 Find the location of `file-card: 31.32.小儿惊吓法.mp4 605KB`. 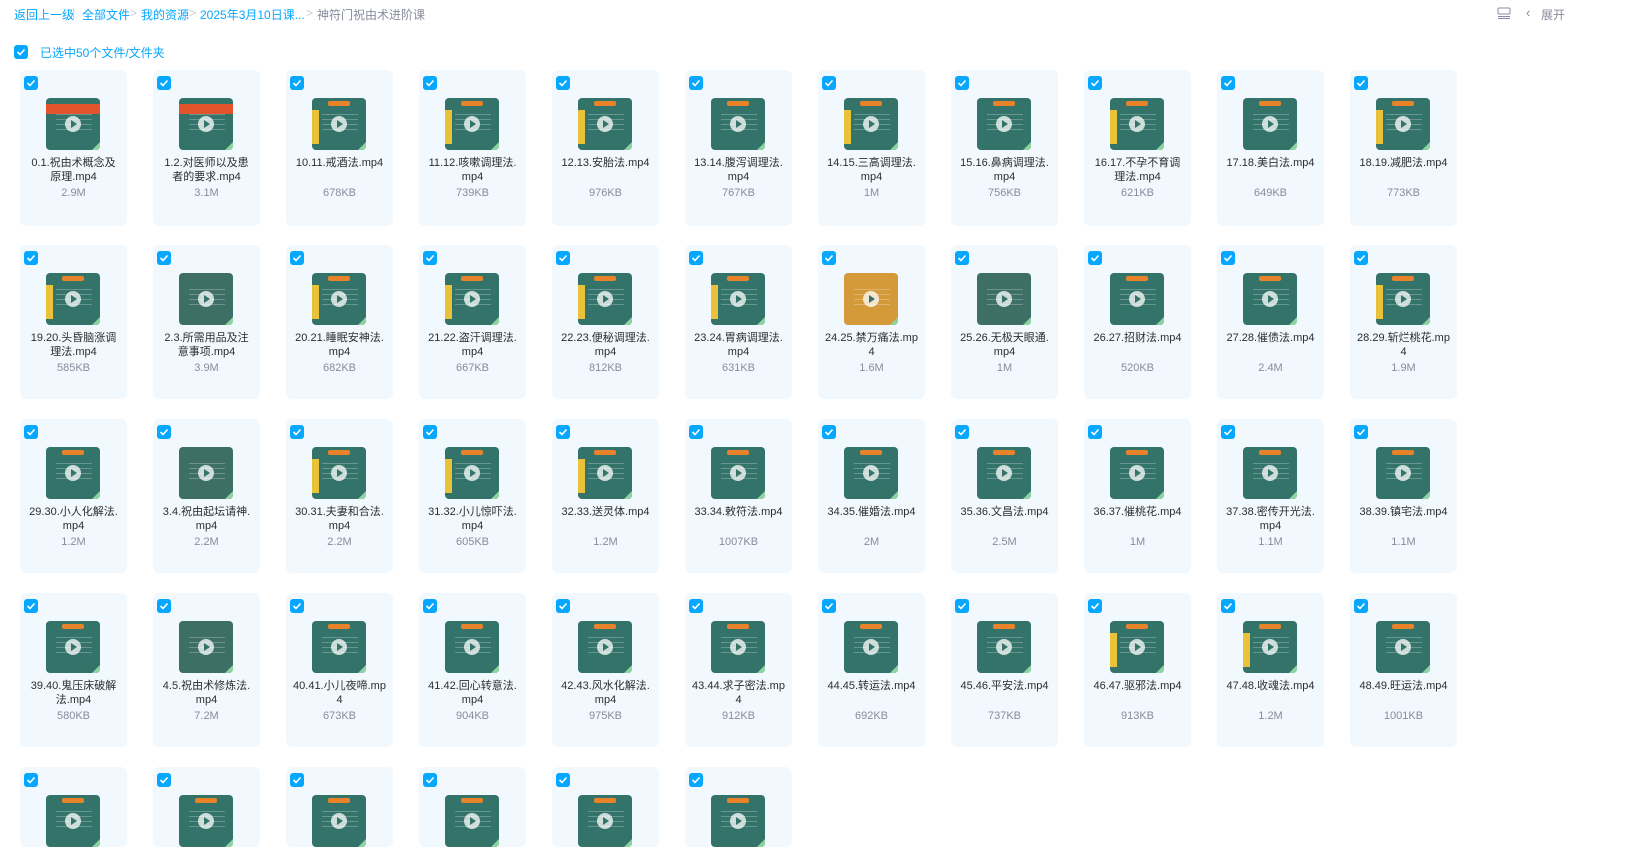

file-card: 31.32.小儿惊吓法.mp4 605KB is located at coordinates (472, 496).